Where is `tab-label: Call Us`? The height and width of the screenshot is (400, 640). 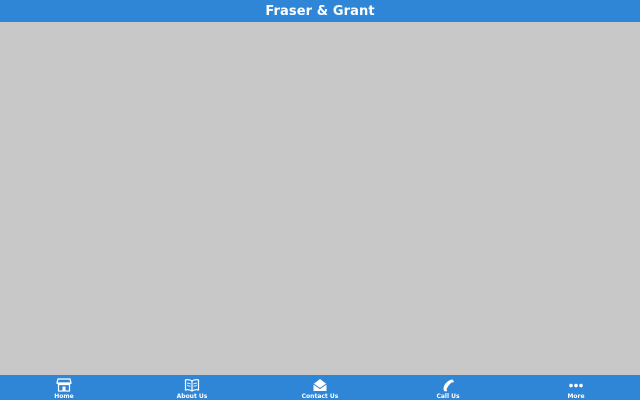 tab-label: Call Us is located at coordinates (448, 396).